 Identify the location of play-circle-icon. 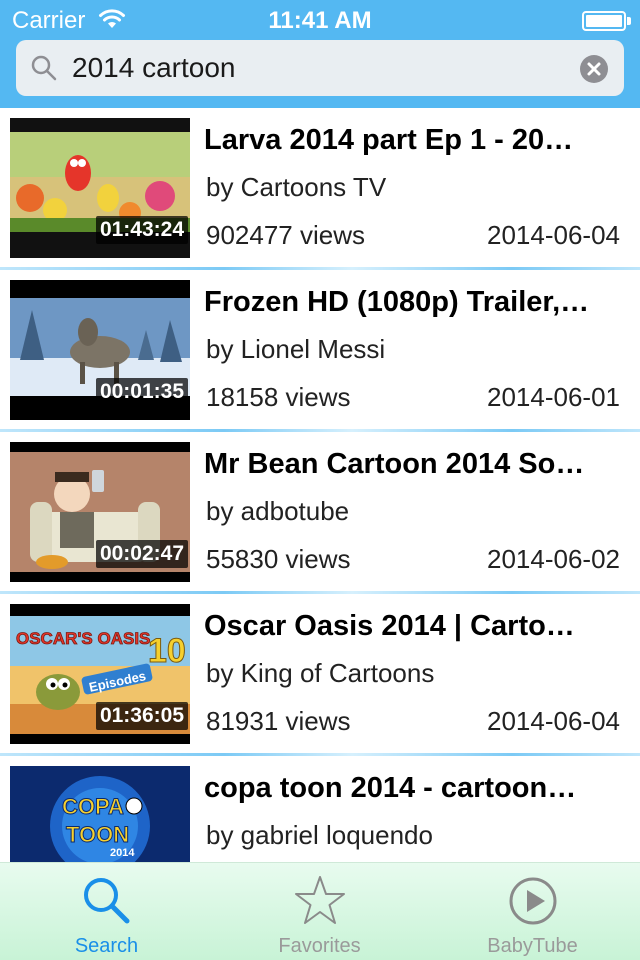
(532, 901).